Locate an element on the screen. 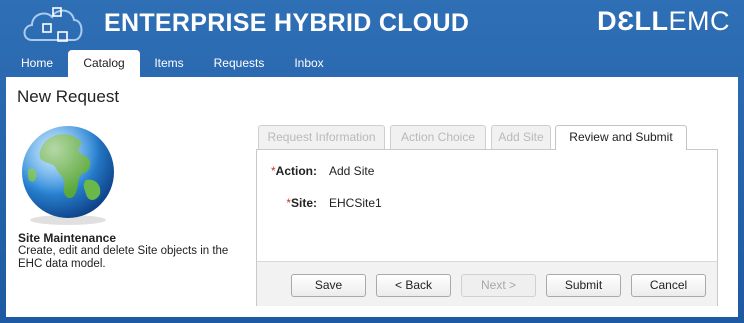  site-field-value: EHCSite1 is located at coordinates (355, 203).